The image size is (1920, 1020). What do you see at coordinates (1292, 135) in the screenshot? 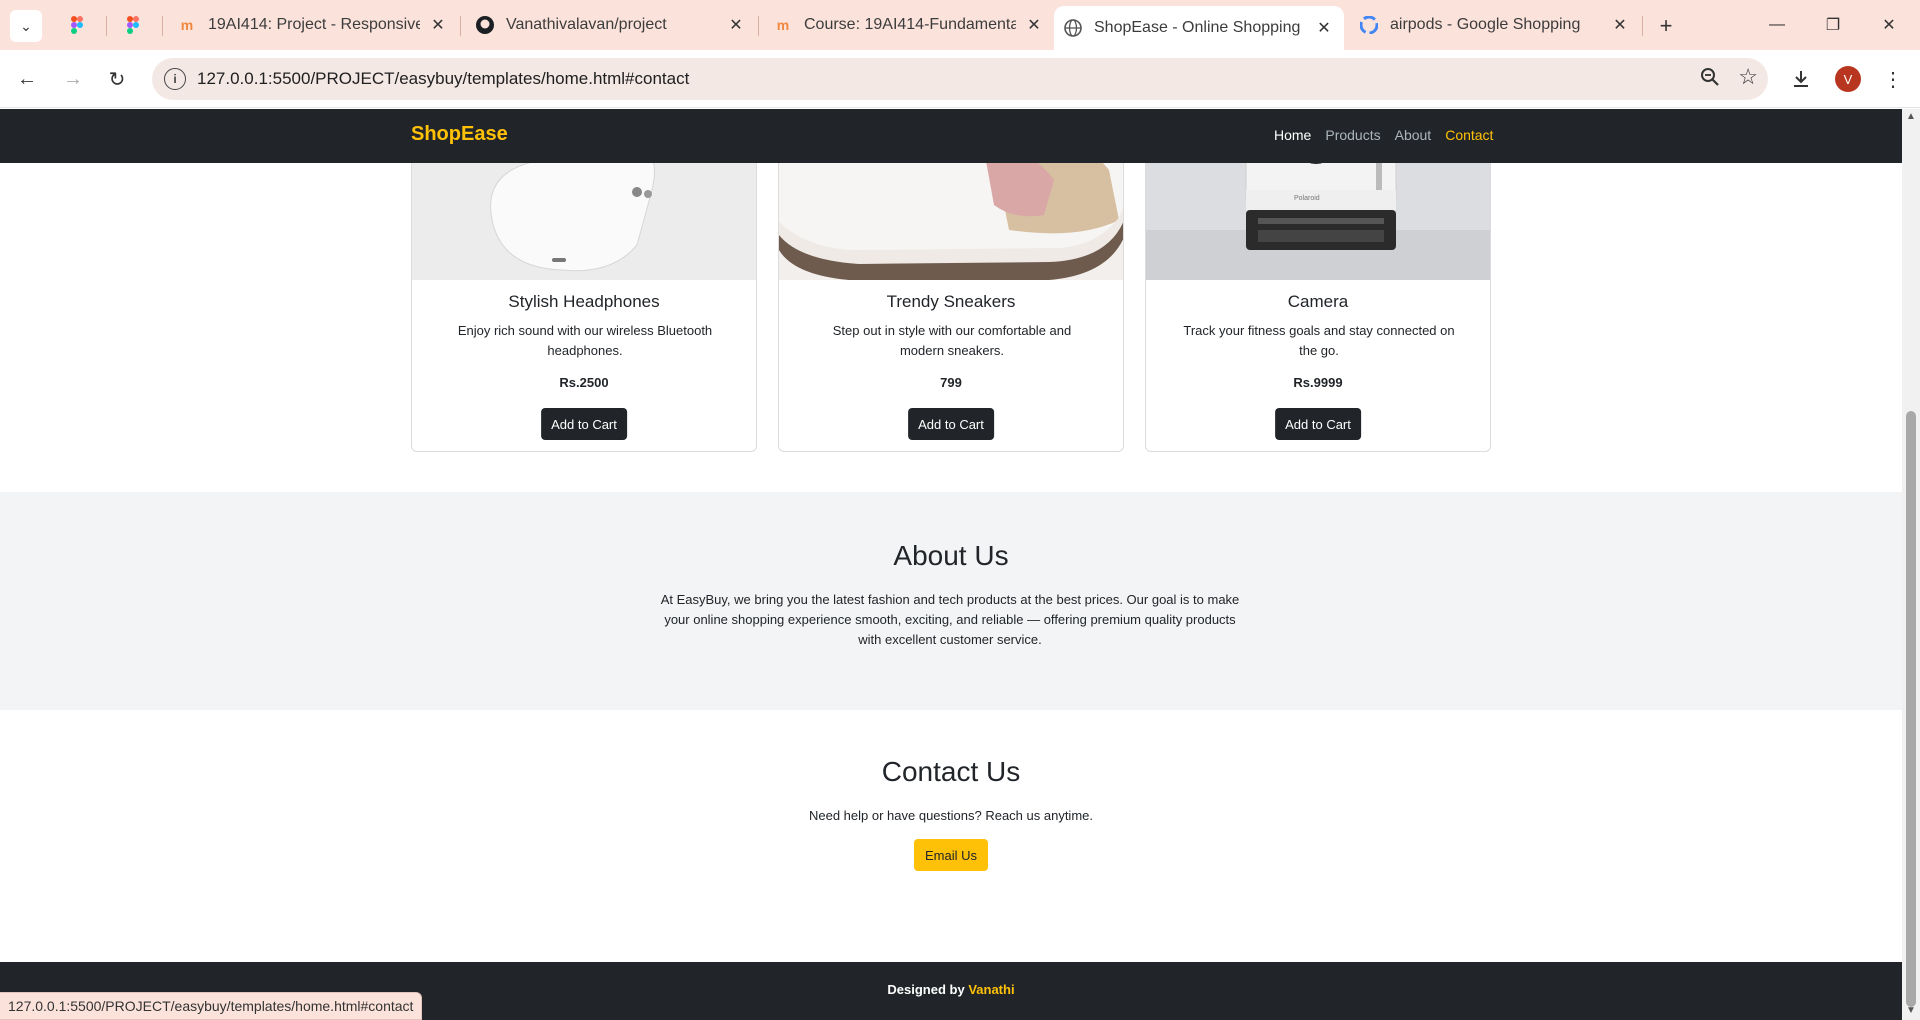
I see `nav-link-home: Home` at bounding box center [1292, 135].